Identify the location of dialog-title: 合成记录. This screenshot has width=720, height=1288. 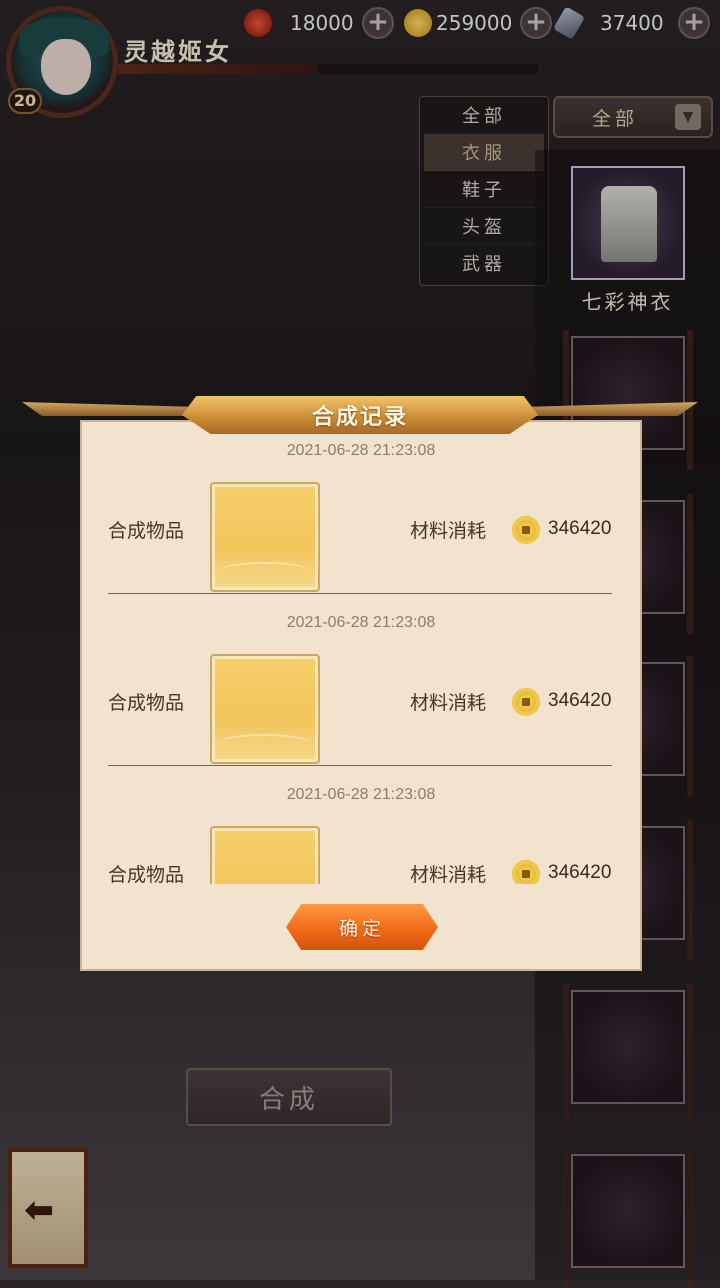
(359, 417).